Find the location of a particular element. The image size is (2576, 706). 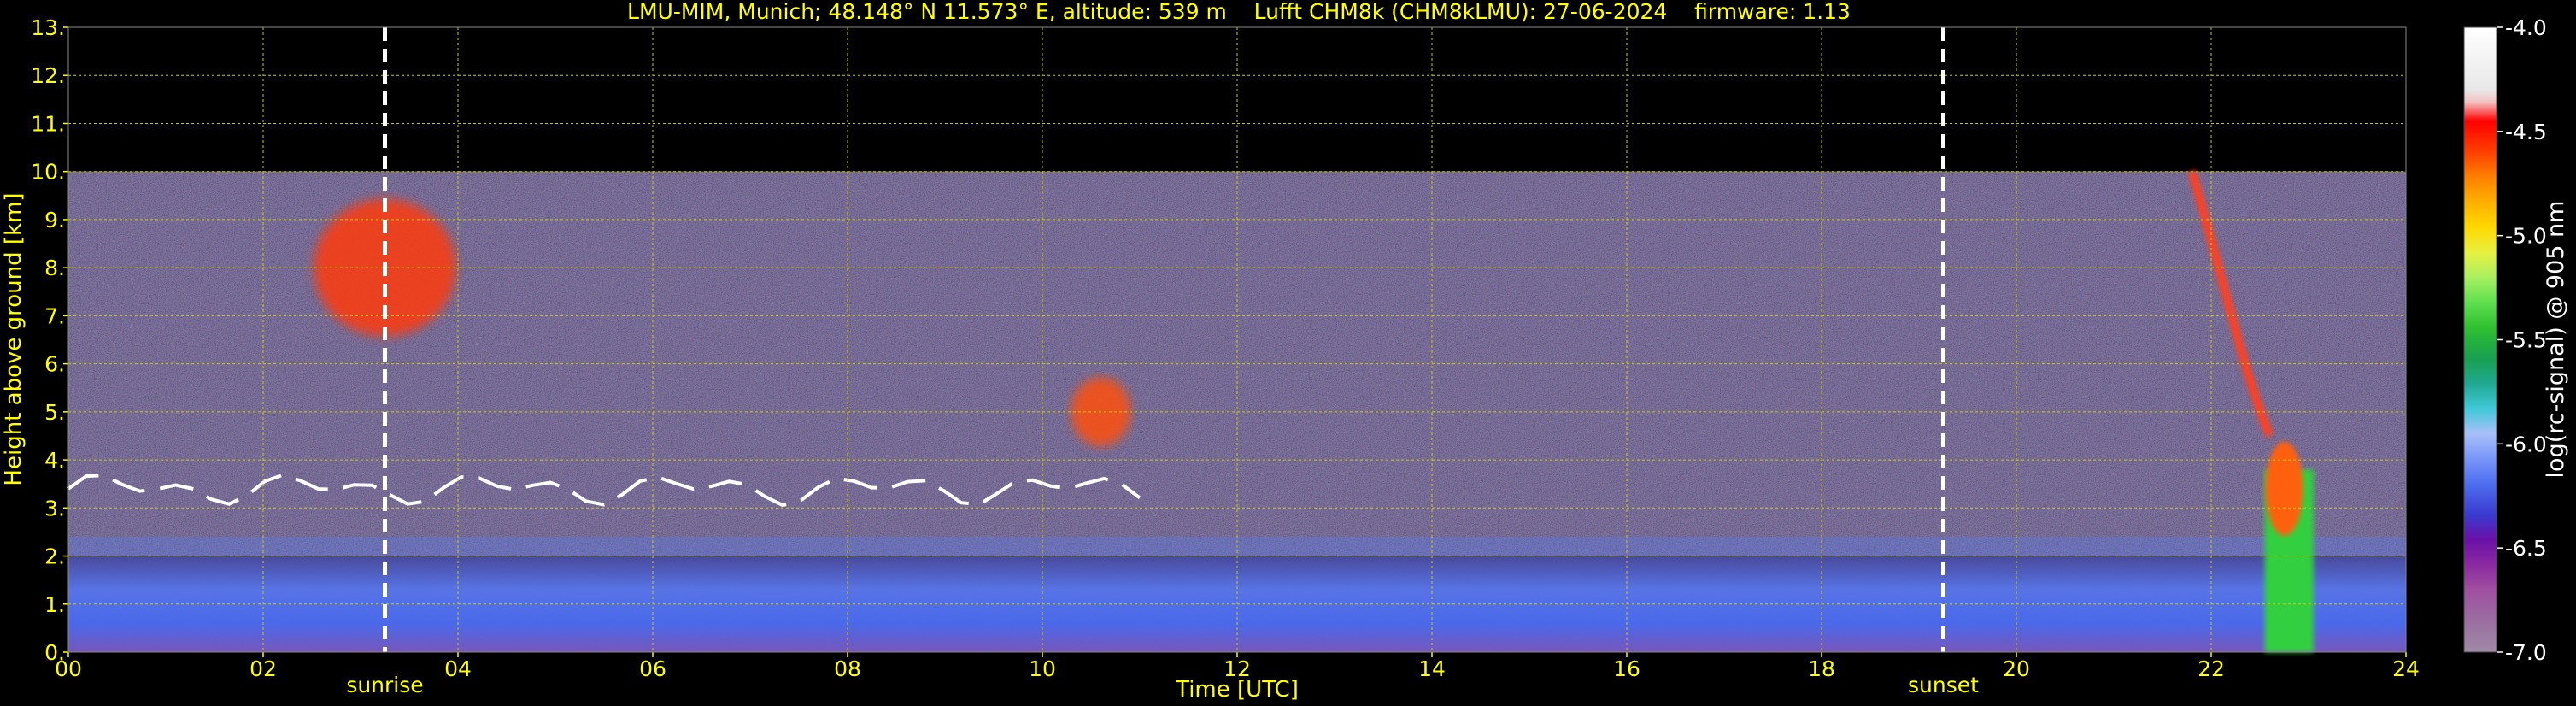

y-tick-label: 0. is located at coordinates (54, 652).